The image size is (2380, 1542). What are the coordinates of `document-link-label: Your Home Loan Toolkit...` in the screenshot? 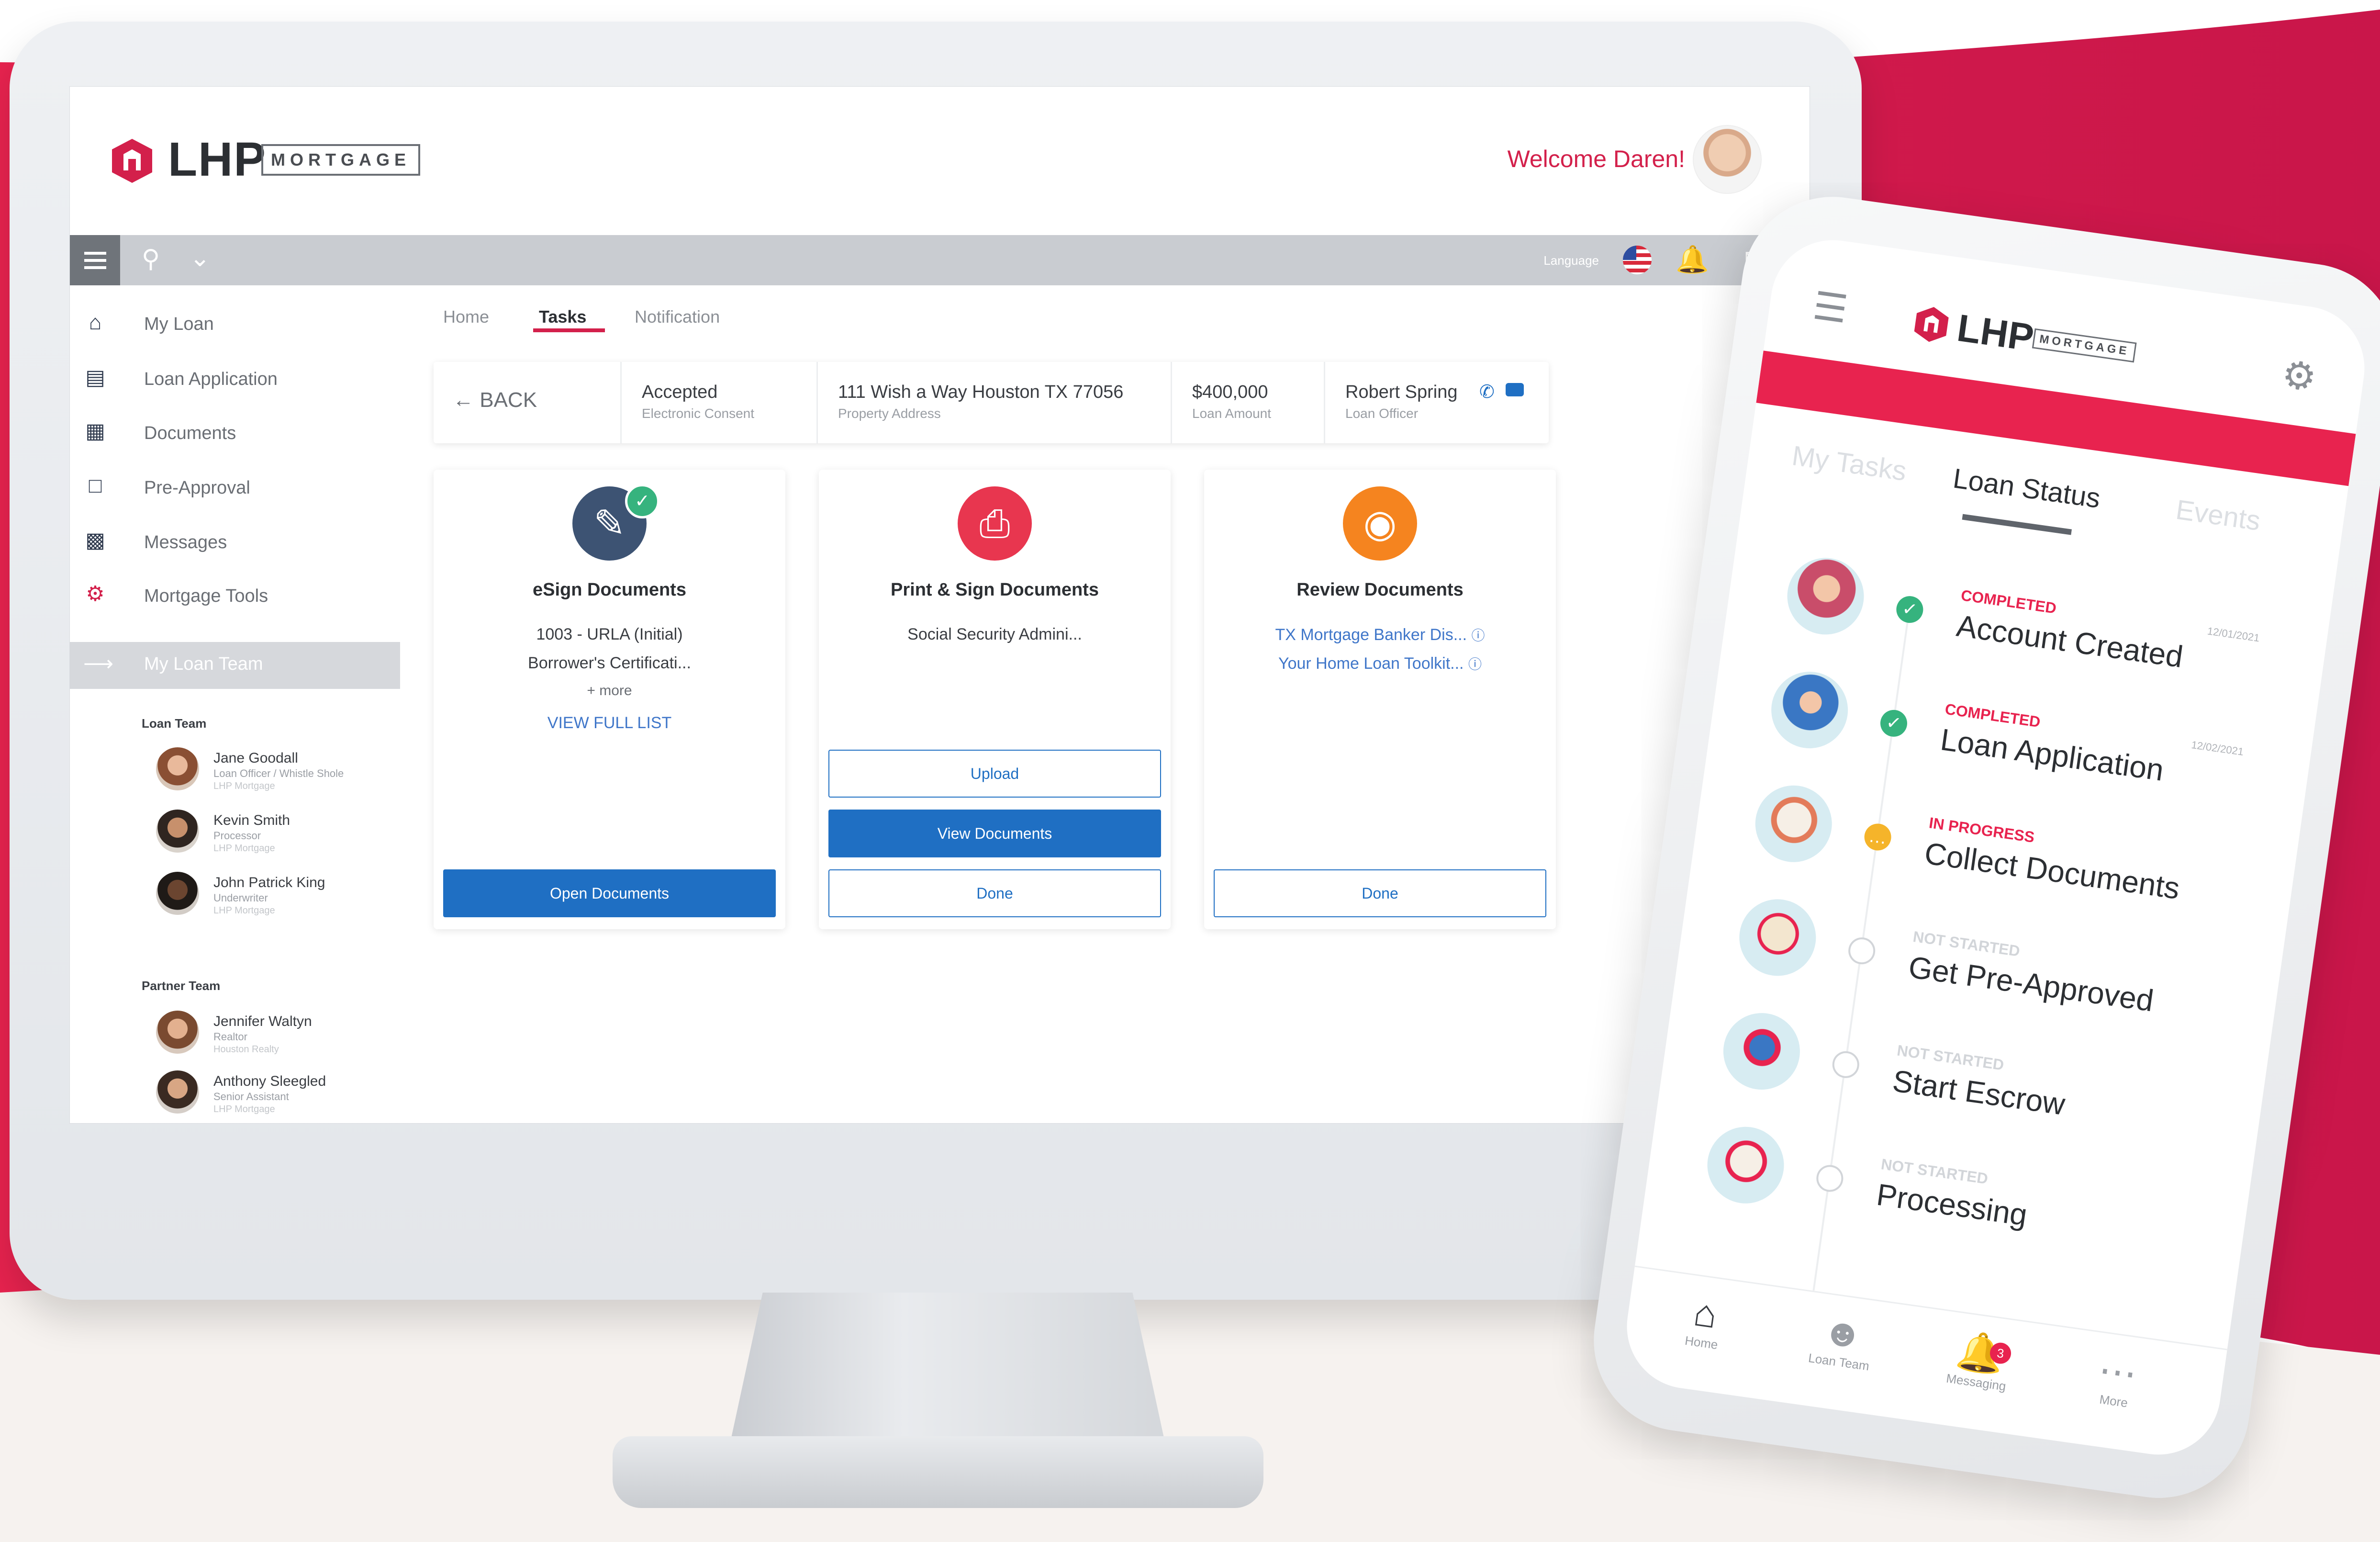 It's located at (1371, 663).